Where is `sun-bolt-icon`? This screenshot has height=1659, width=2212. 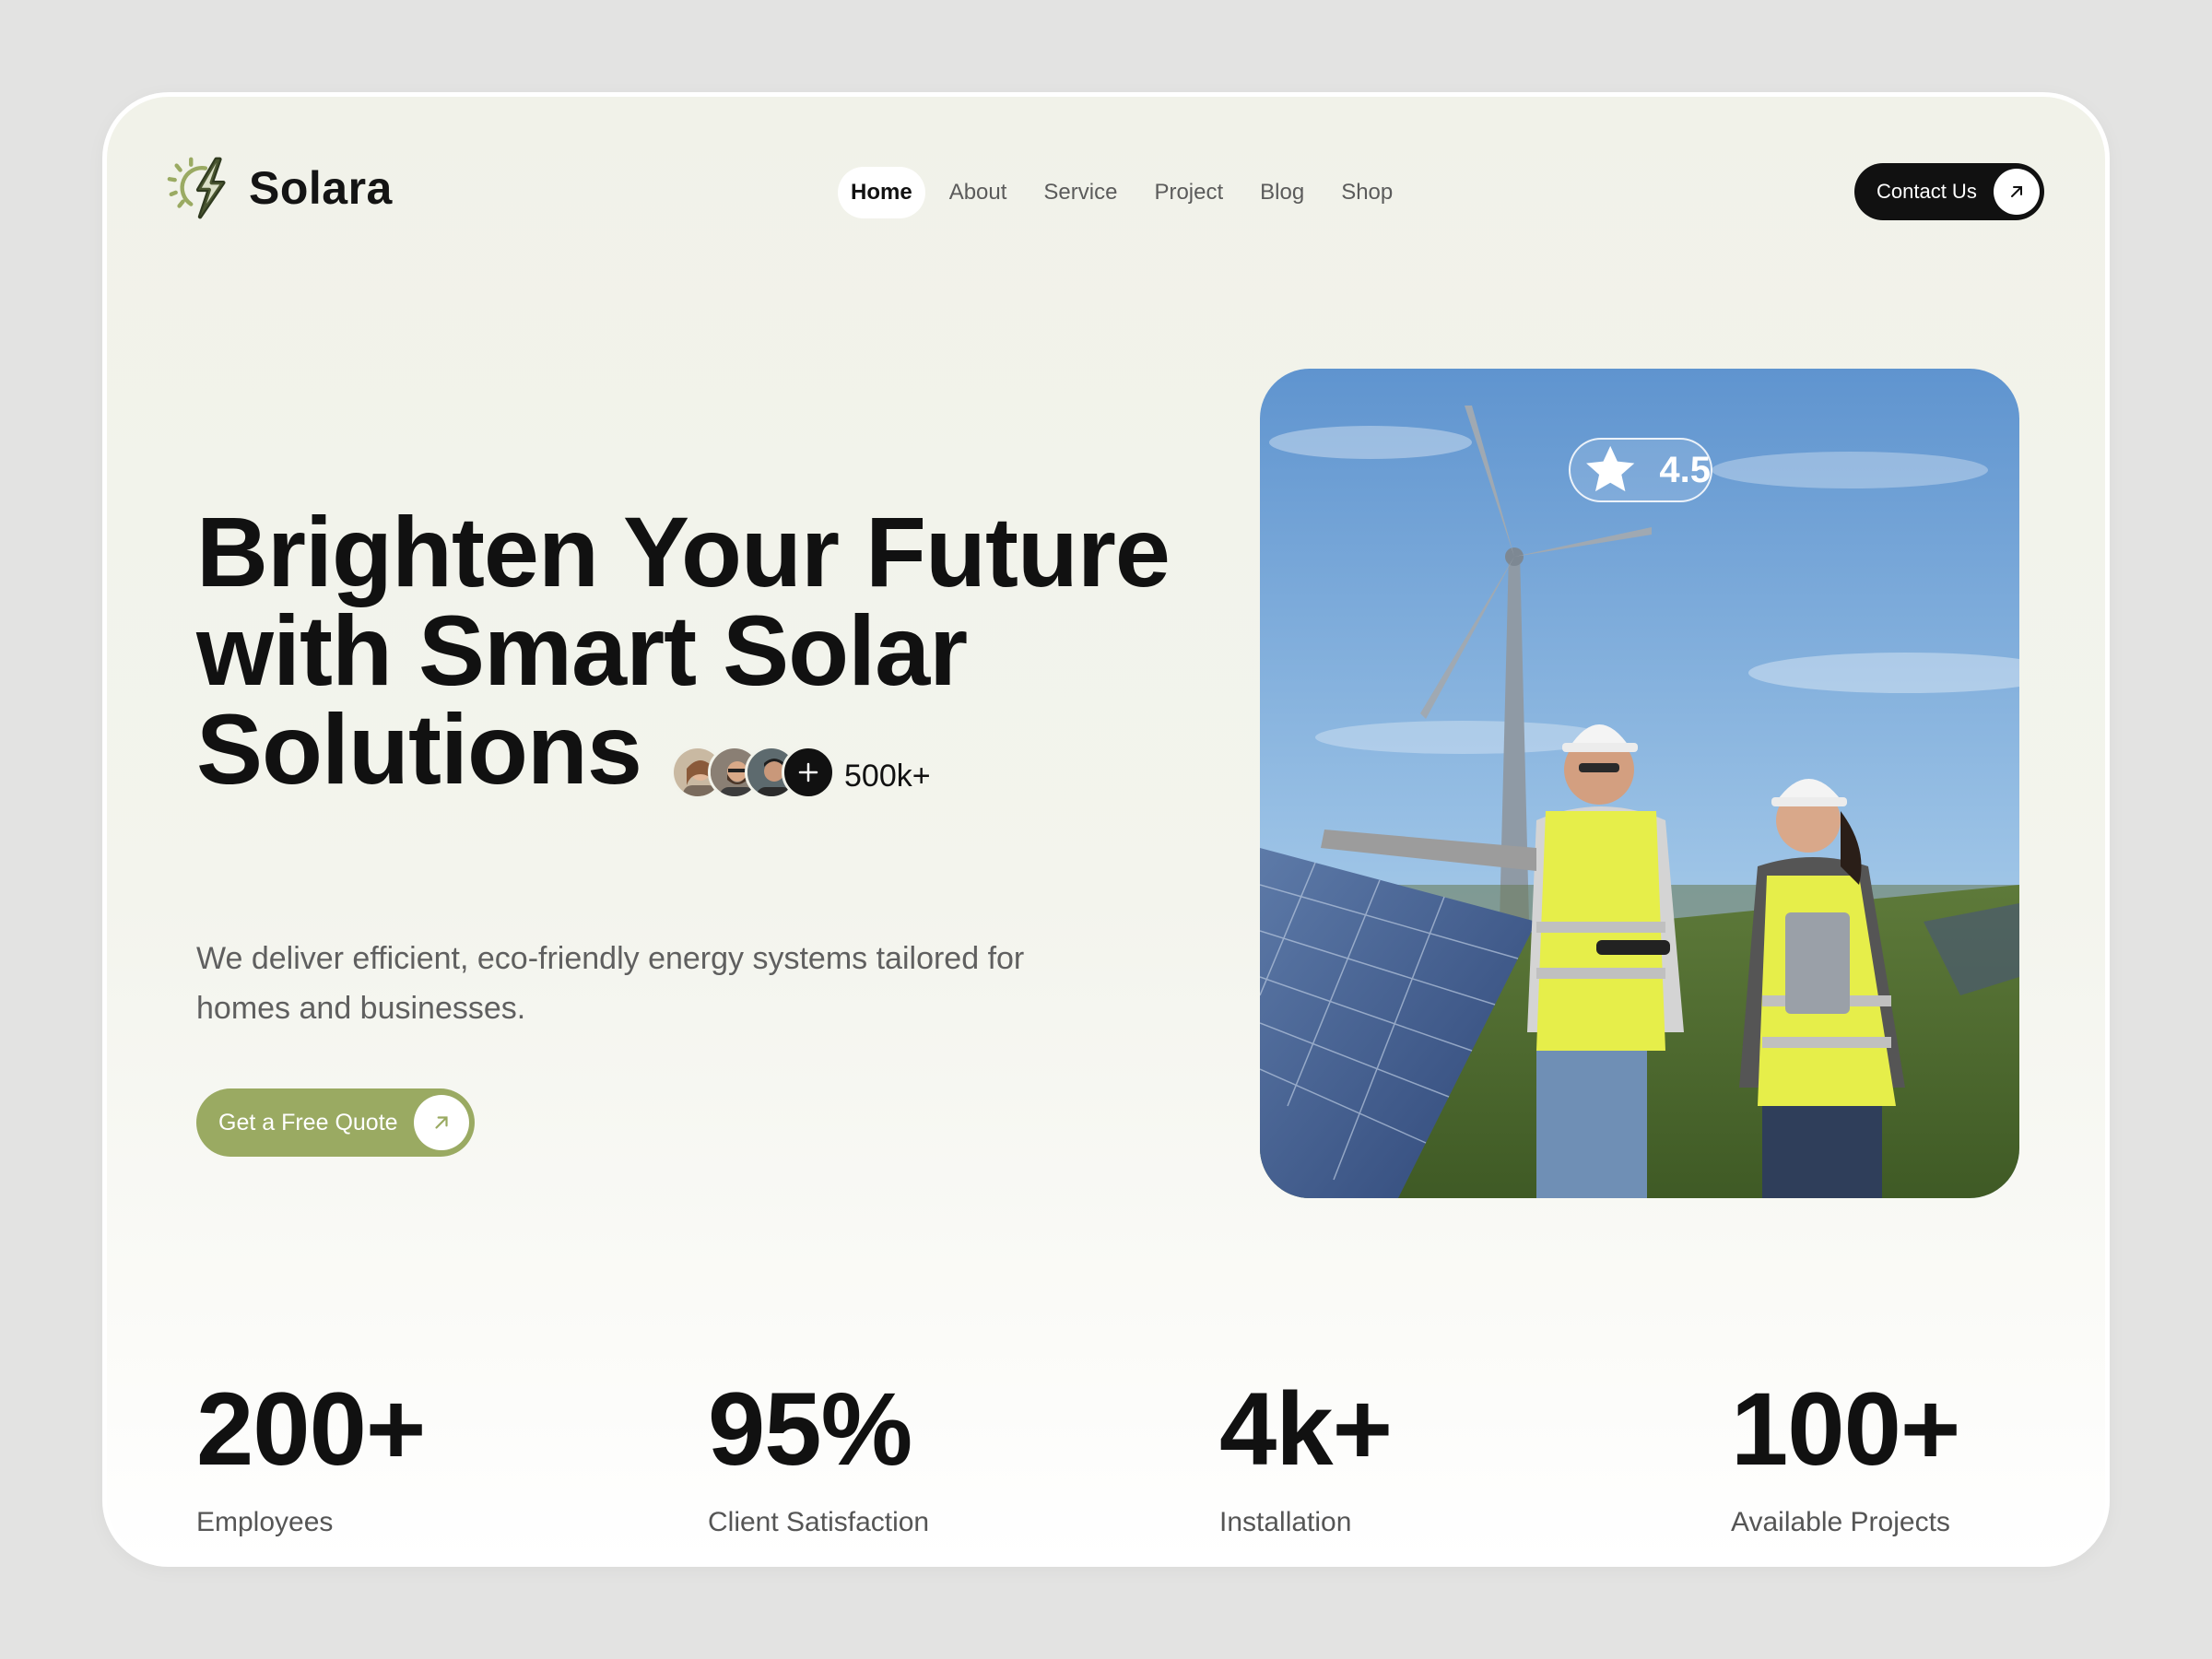 sun-bolt-icon is located at coordinates (196, 188).